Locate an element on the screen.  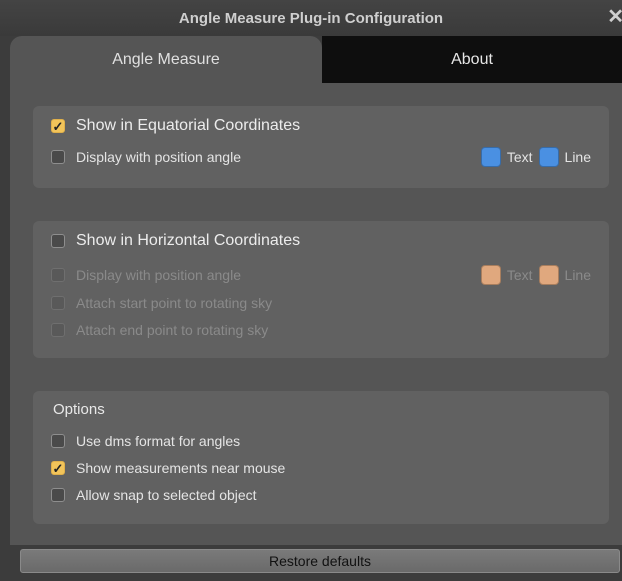
equatorial-label: Show in Equatorial Coordinates is located at coordinates (188, 125).